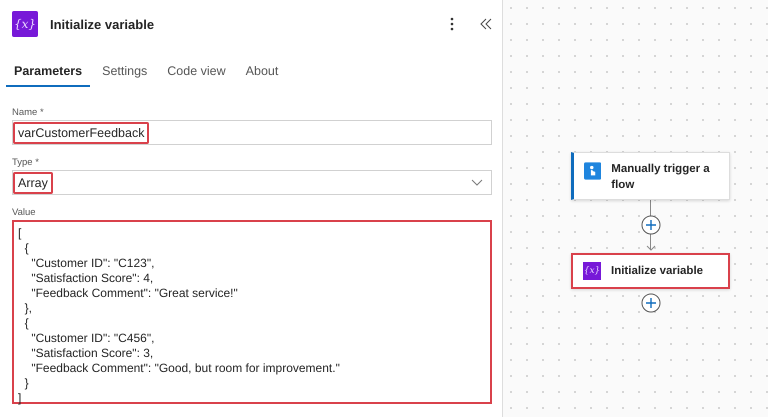 This screenshot has width=768, height=417. Describe the element at coordinates (24, 212) in the screenshot. I see `field-label: Value` at that location.